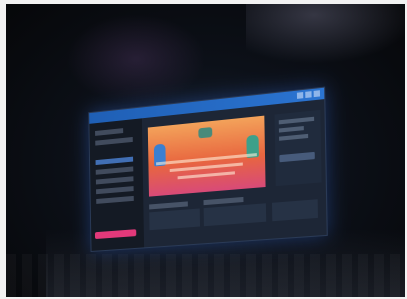  I want to click on maximize-icon, so click(308, 95).